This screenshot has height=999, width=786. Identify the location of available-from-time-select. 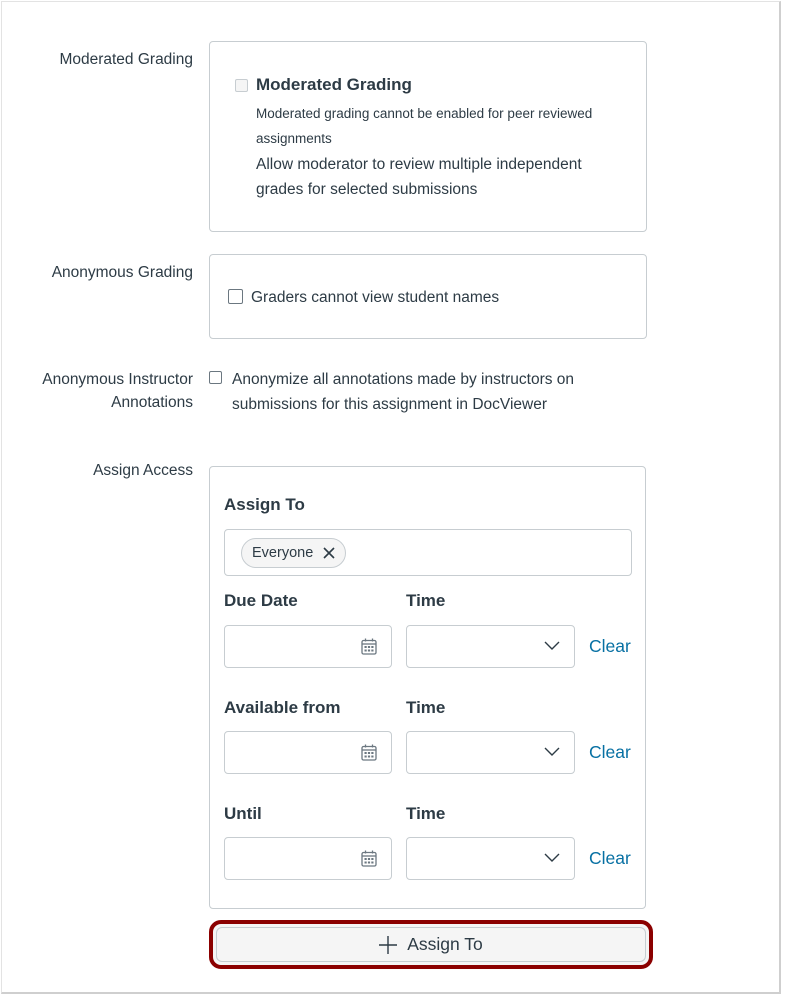
(490, 752).